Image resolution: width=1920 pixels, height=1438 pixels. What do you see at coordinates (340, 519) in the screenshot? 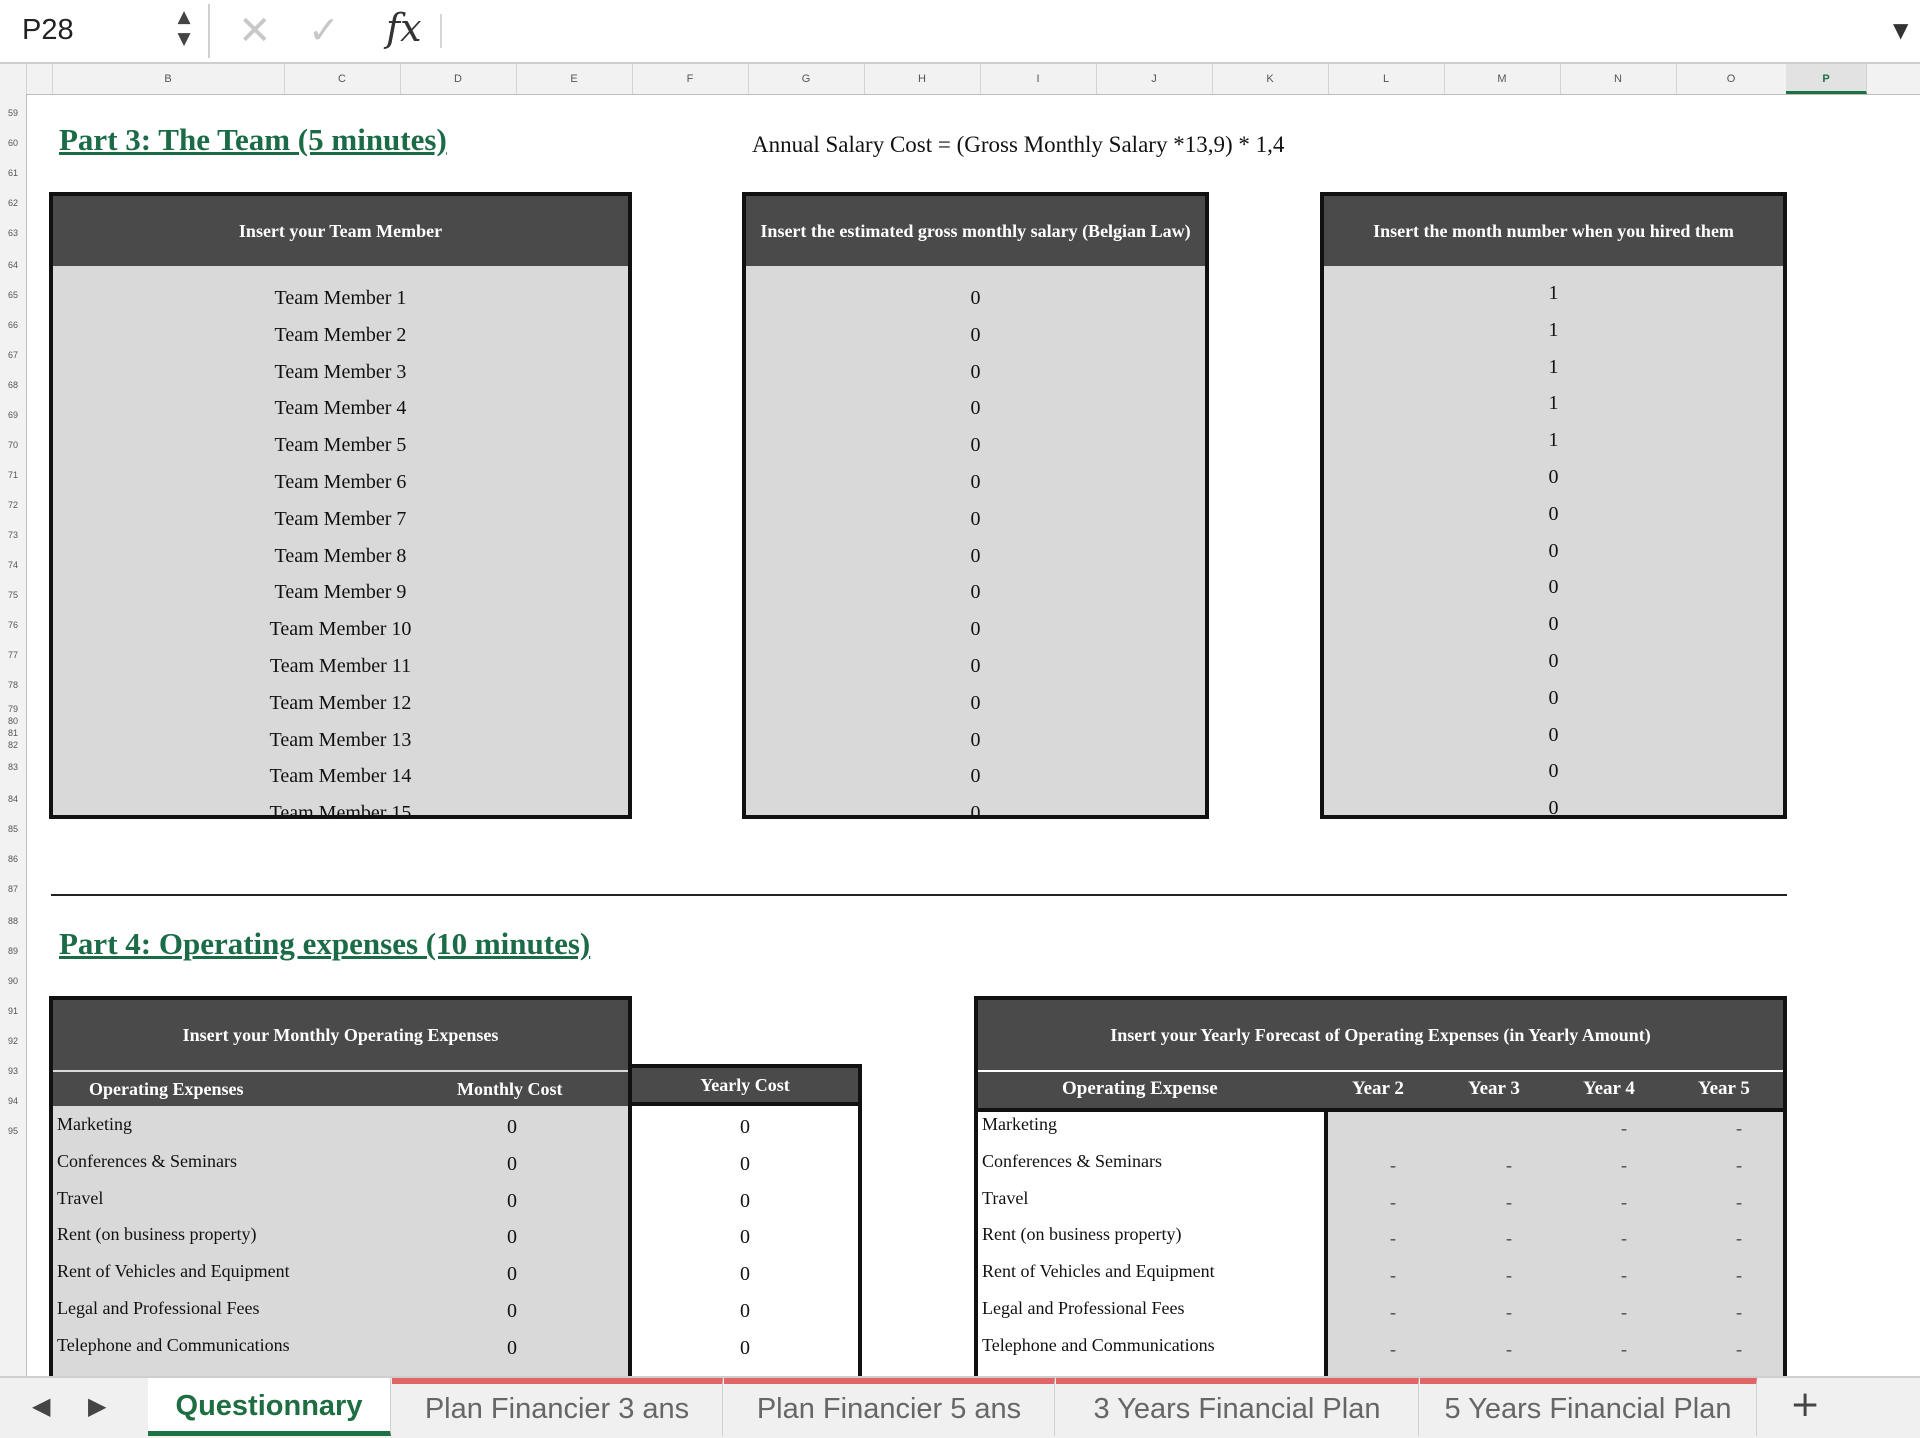
I see `team-member-name: Team Member 7` at bounding box center [340, 519].